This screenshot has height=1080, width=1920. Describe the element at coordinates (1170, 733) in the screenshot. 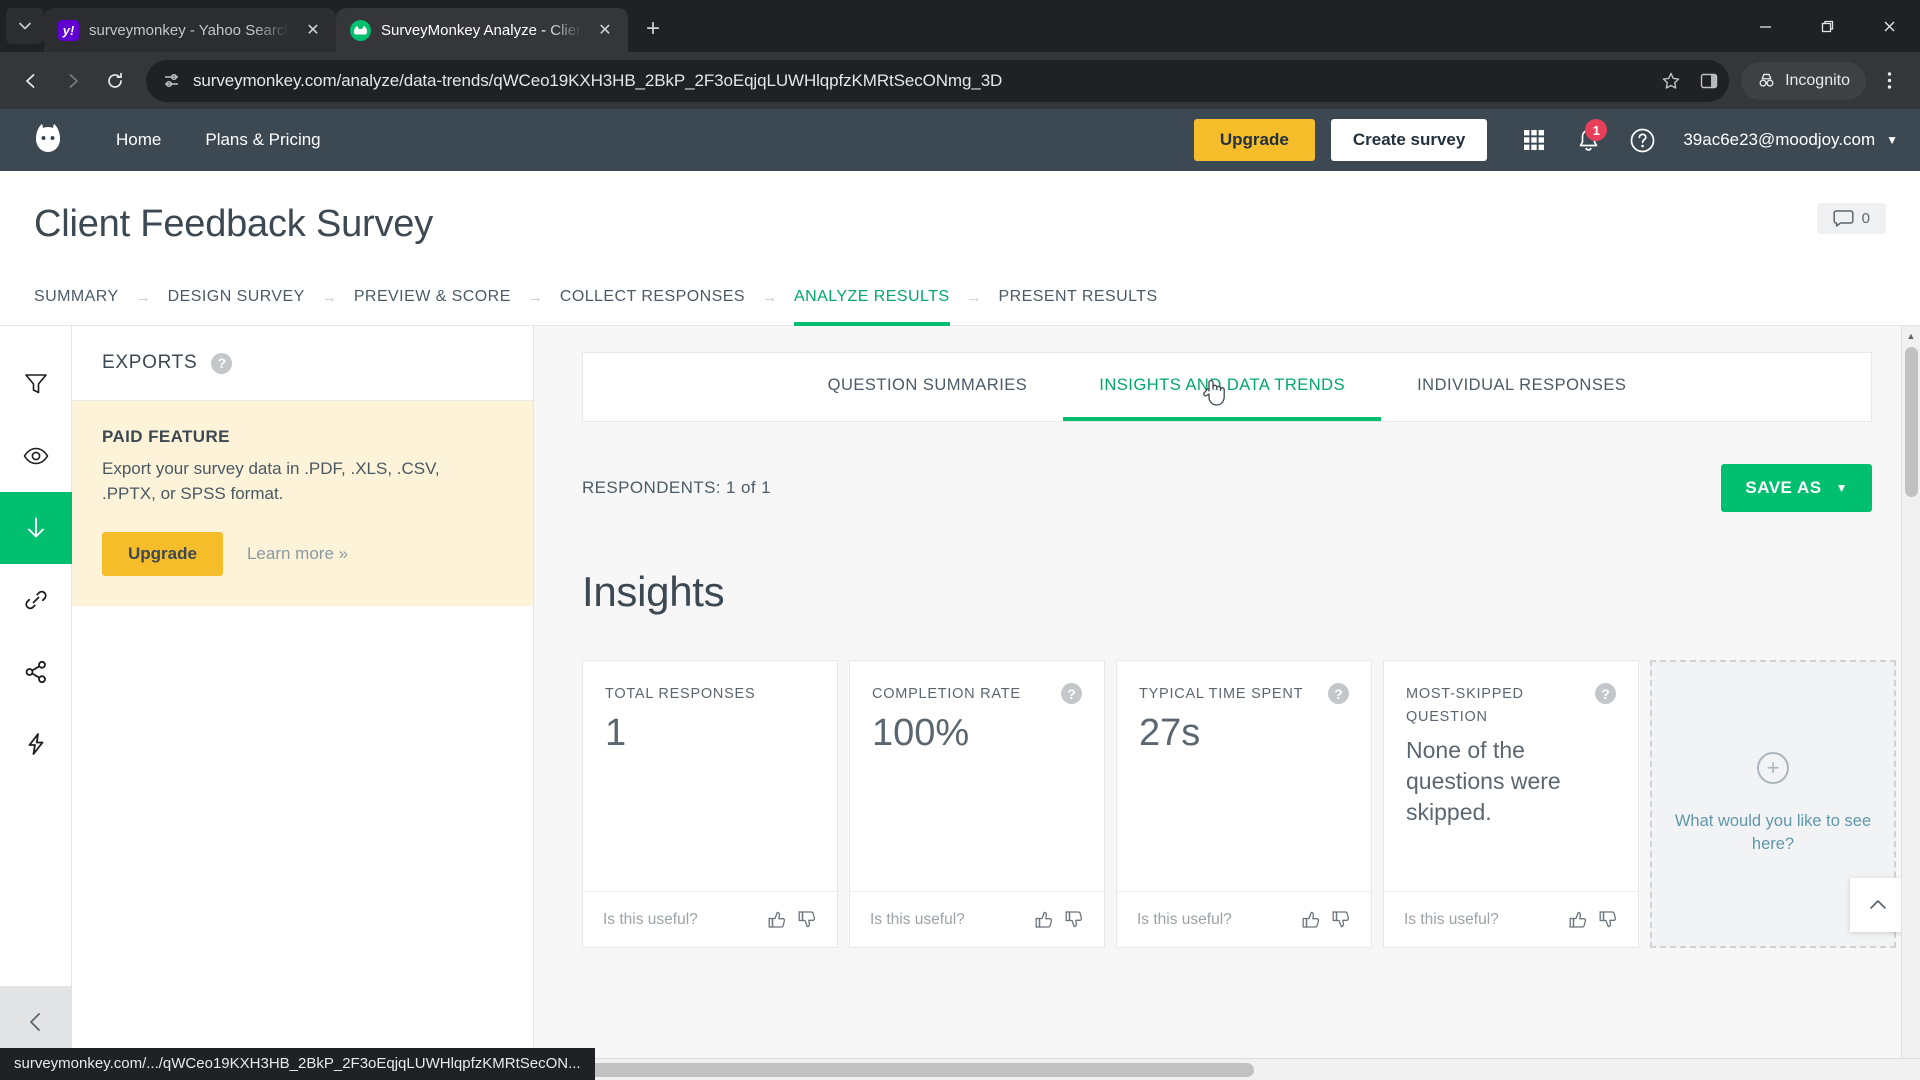

I see `card-value: 27s` at that location.